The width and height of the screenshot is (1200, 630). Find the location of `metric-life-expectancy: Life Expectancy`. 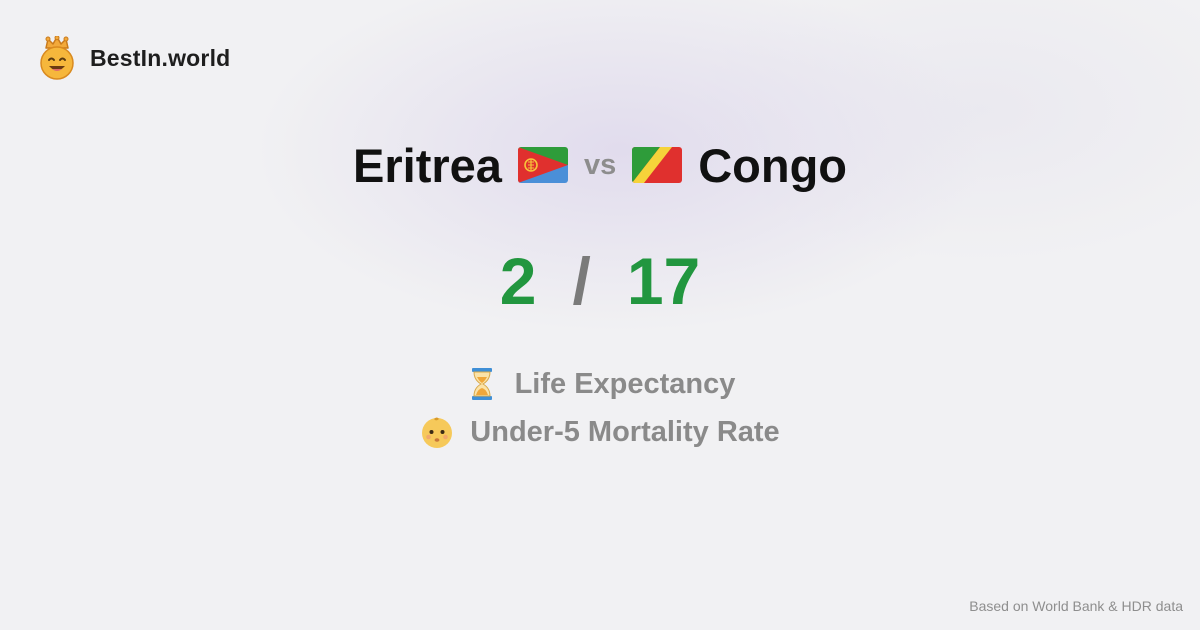

metric-life-expectancy: Life Expectancy is located at coordinates (600, 384).